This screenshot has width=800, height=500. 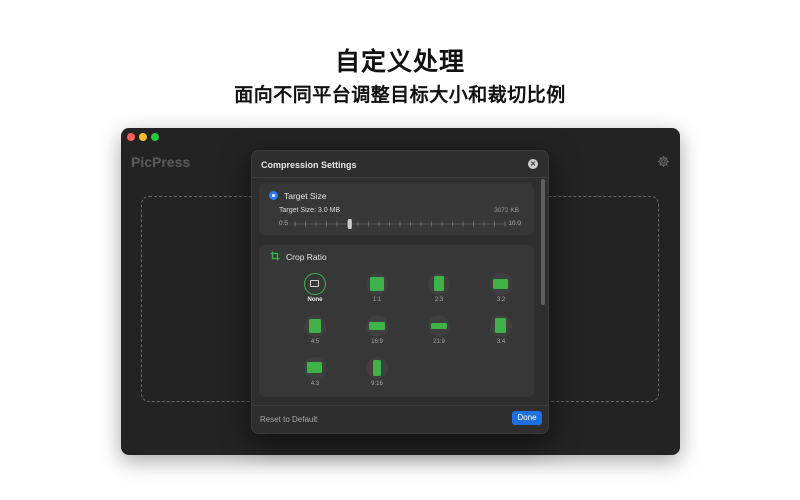 I want to click on ratio-label: 21:9, so click(x=439, y=342).